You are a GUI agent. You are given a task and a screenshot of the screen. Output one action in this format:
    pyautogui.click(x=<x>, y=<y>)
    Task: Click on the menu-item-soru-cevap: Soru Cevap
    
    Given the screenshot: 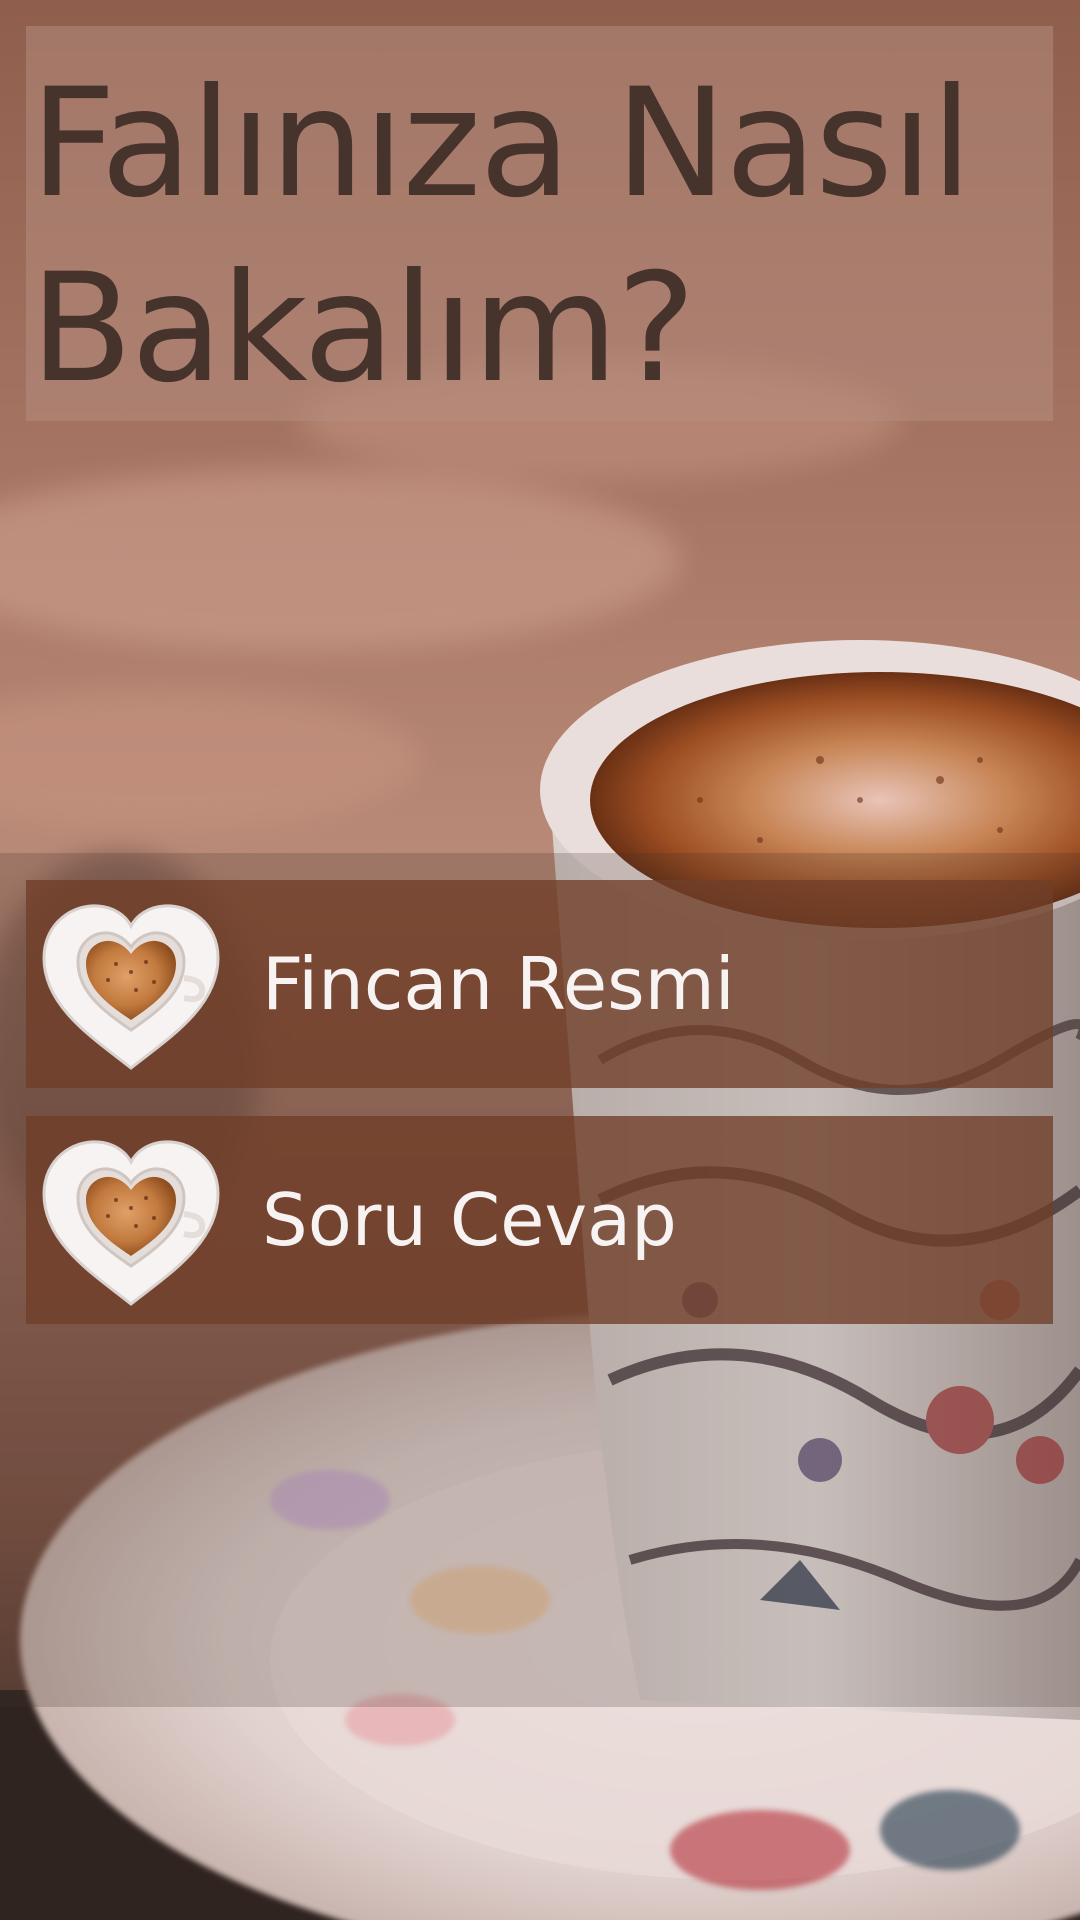 What is the action you would take?
    pyautogui.click(x=539, y=1220)
    